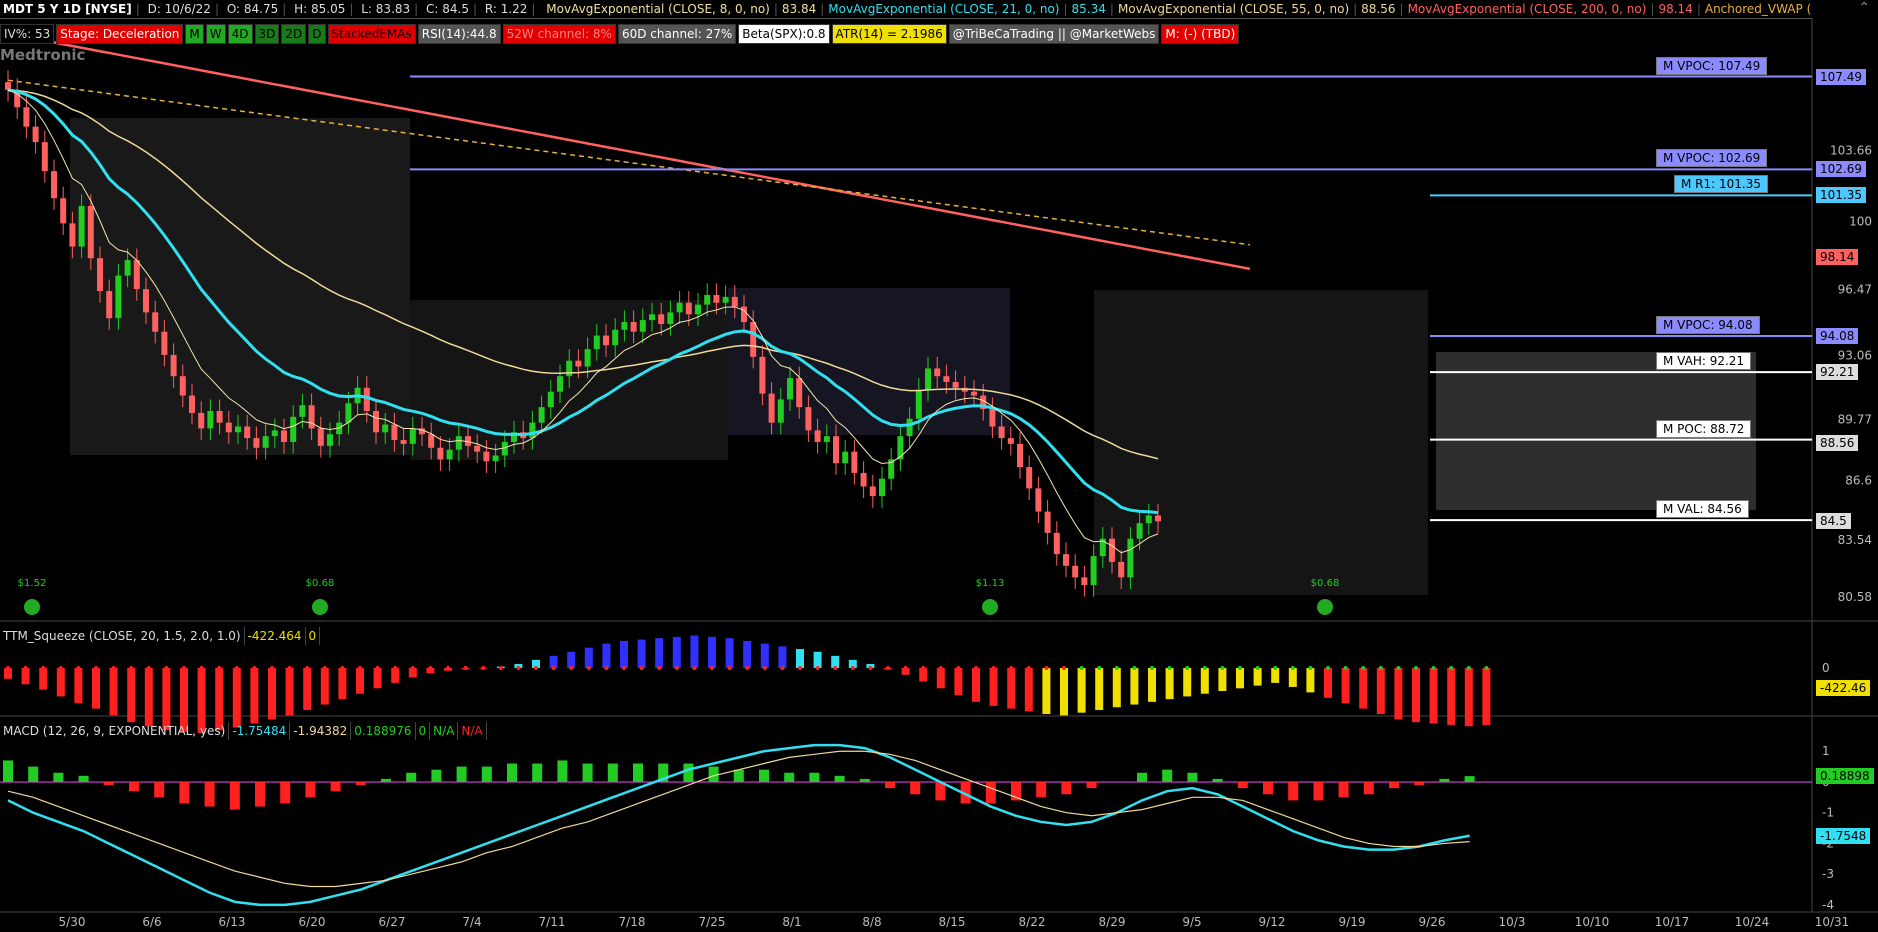  What do you see at coordinates (1675, 9) in the screenshot?
I see `study-value: 98.14` at bounding box center [1675, 9].